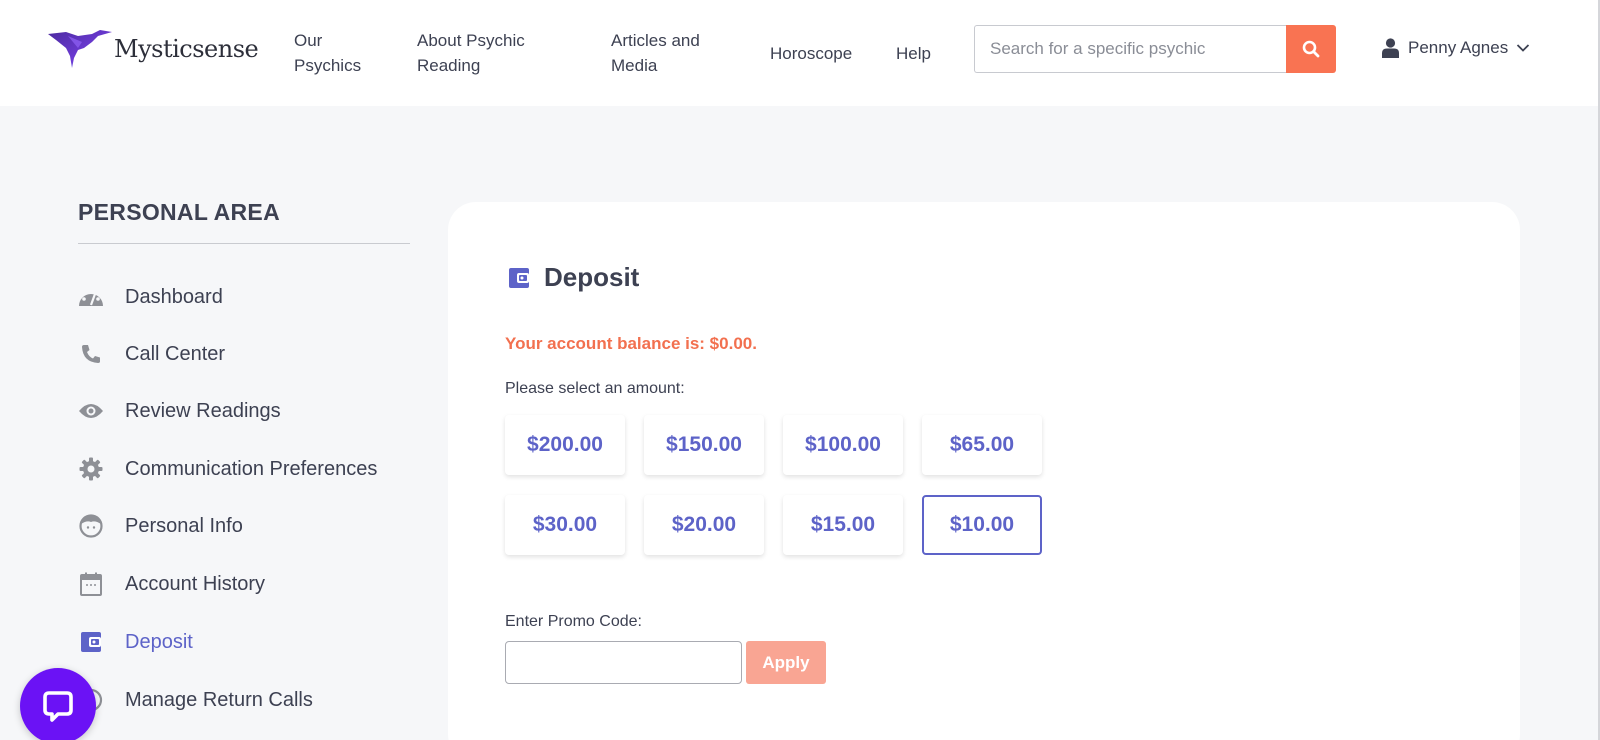 This screenshot has height=740, width=1600. I want to click on sidebar-item-label: Review Readings, so click(203, 410).